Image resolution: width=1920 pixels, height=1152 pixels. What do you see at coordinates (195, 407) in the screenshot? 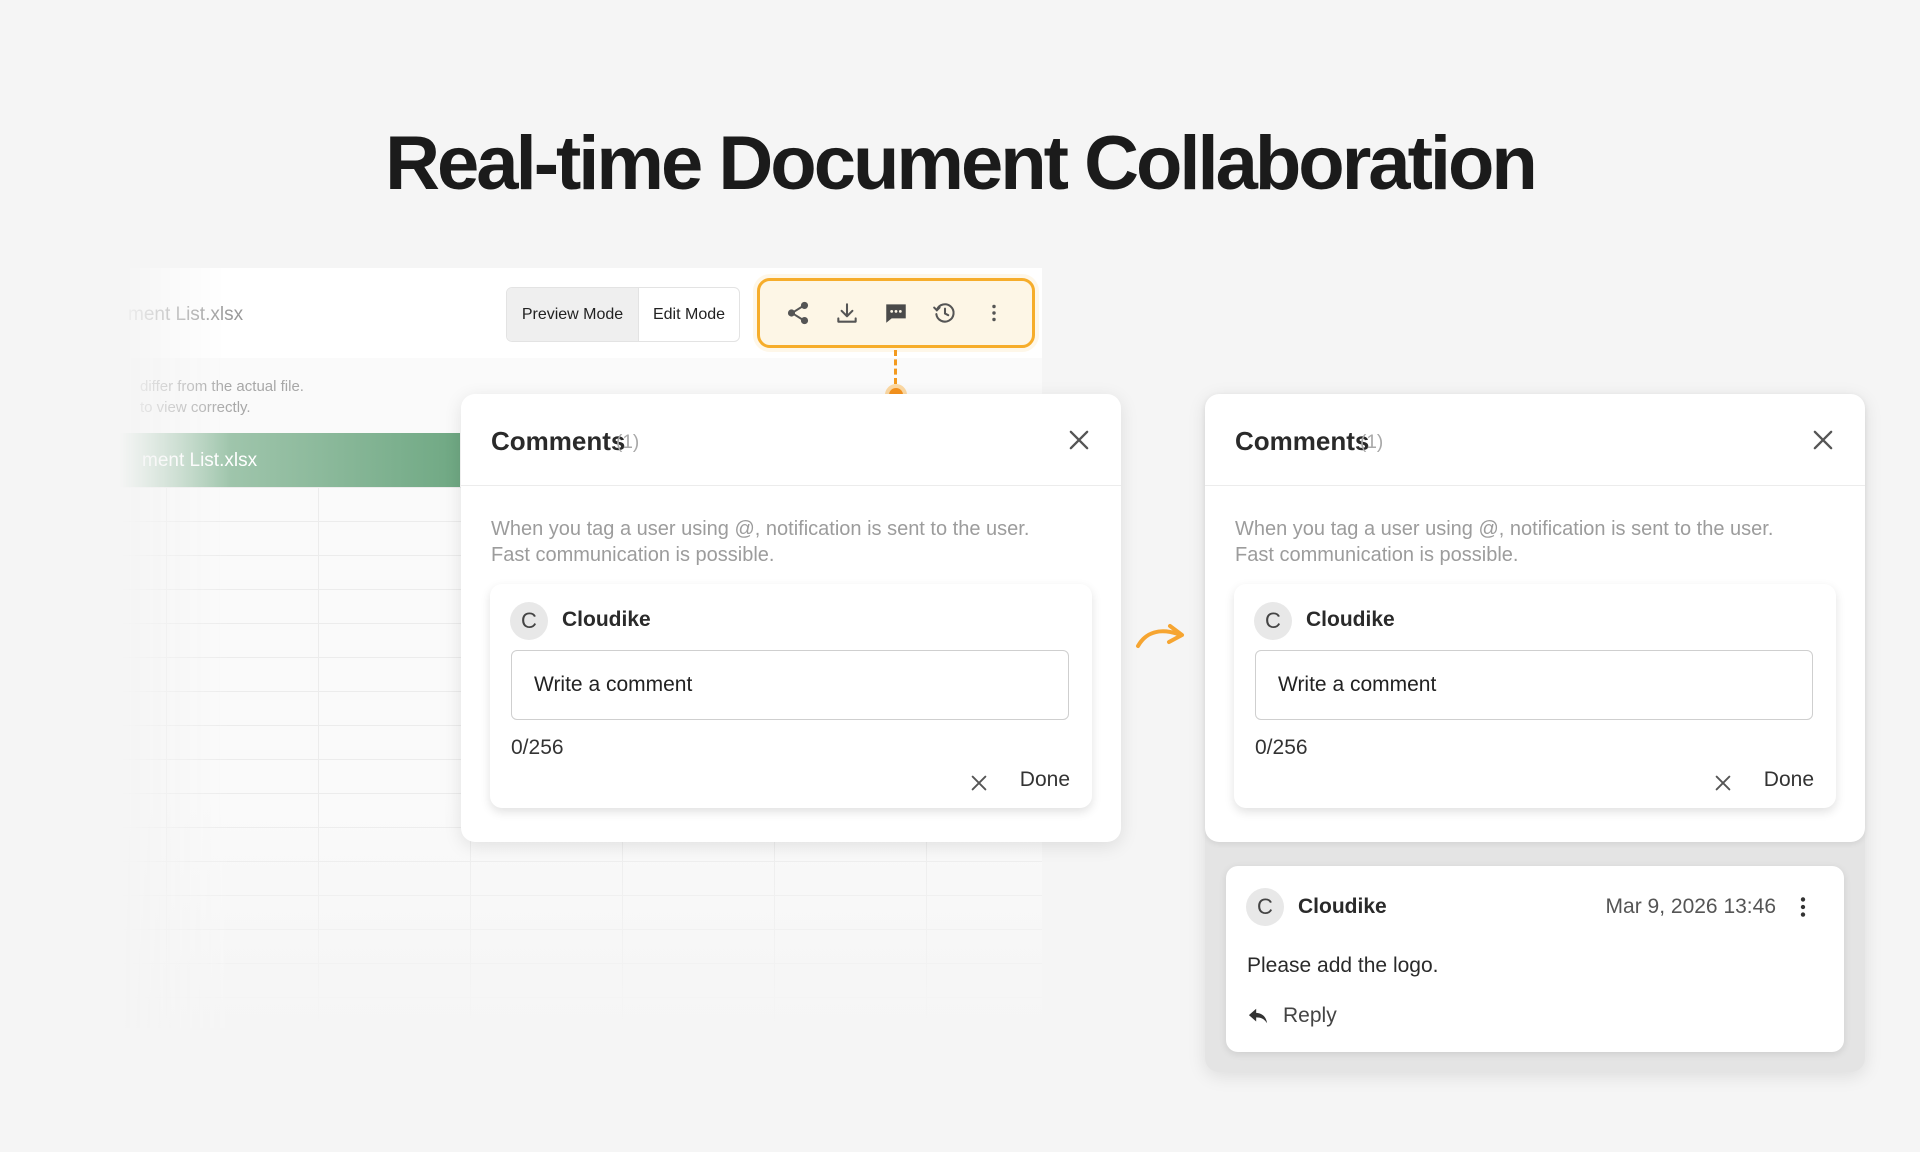
I see `preview-notice-line-2: to view correctly.` at bounding box center [195, 407].